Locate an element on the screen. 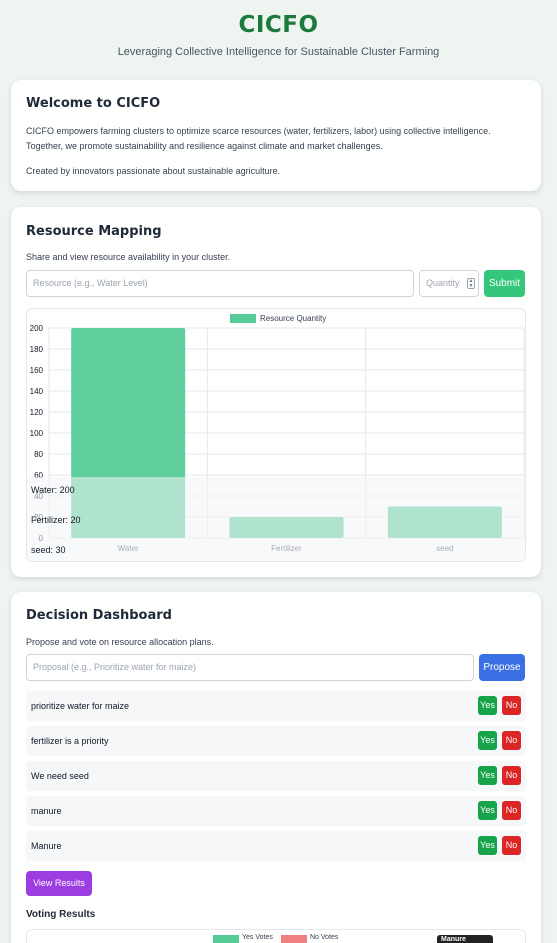 The height and width of the screenshot is (943, 557). resource-mapping-title: Resource Mapping is located at coordinates (94, 231).